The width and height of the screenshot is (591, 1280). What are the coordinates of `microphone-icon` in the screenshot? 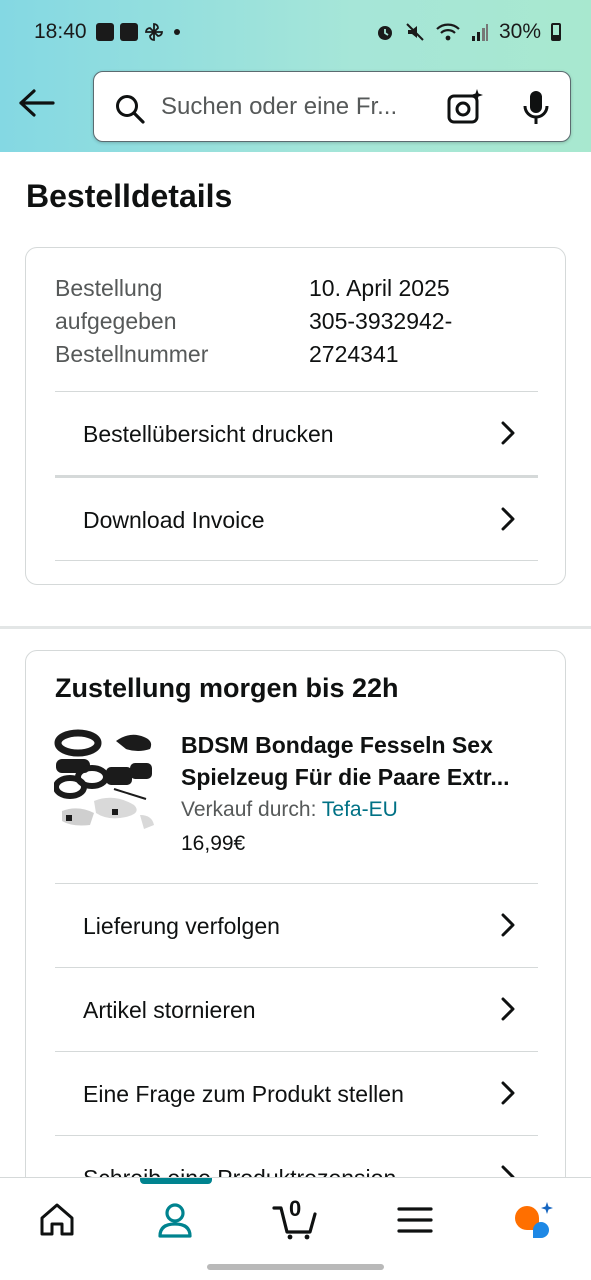 It's located at (536, 108).